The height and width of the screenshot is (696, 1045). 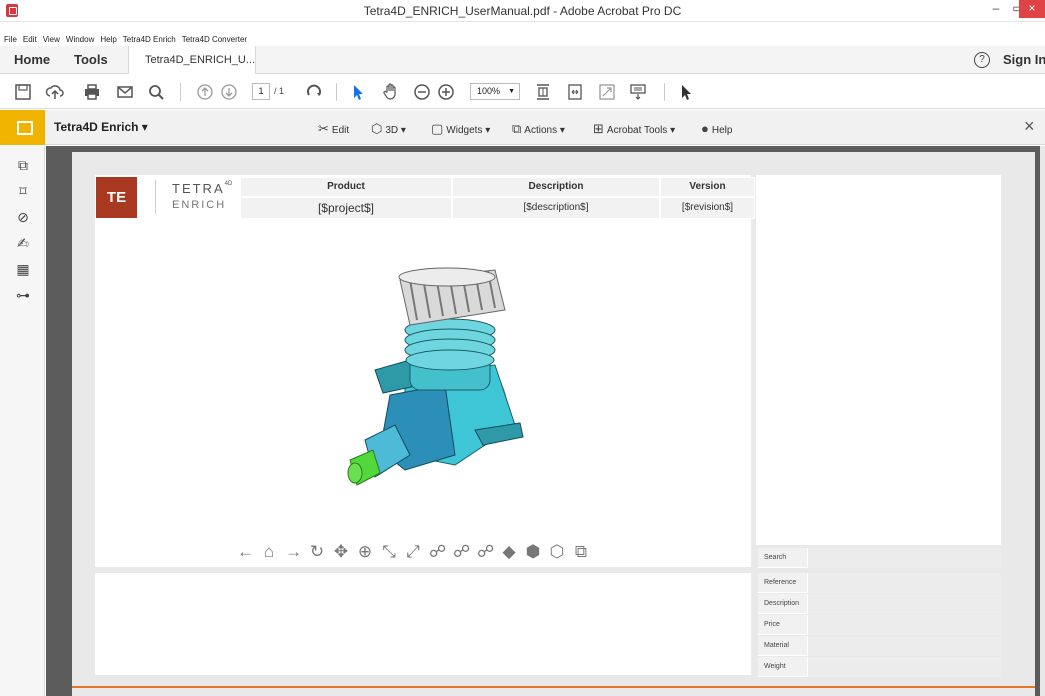 I want to click on zoom-out-icon, so click(x=422, y=92).